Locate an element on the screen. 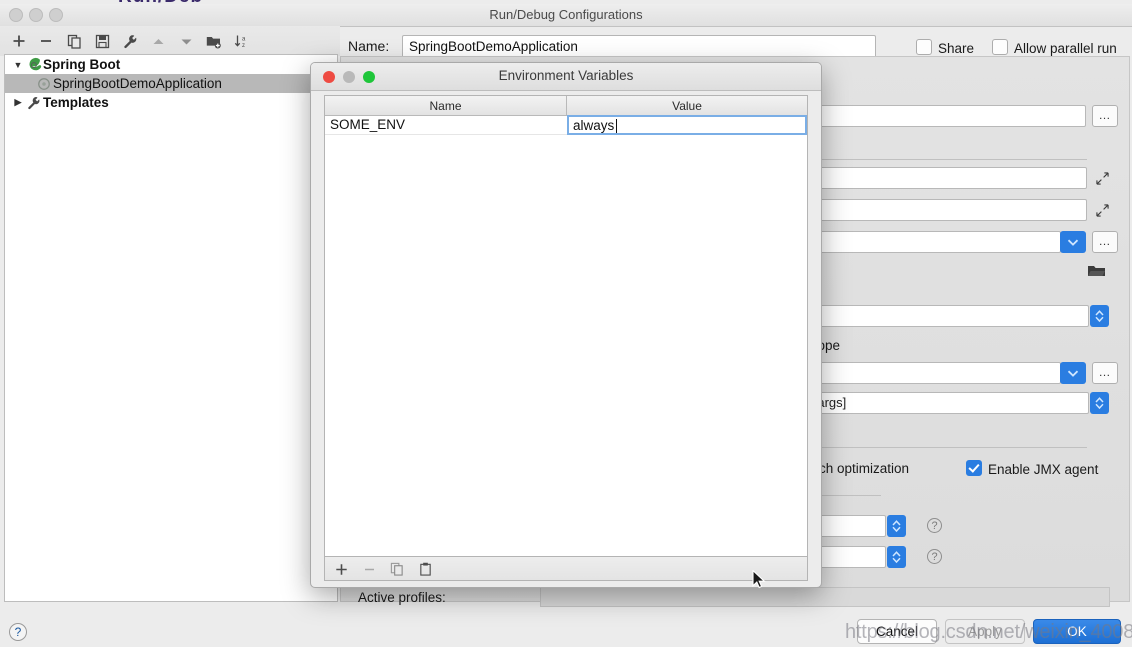 The image size is (1132, 647). module-dropdown-button is located at coordinates (1073, 373).